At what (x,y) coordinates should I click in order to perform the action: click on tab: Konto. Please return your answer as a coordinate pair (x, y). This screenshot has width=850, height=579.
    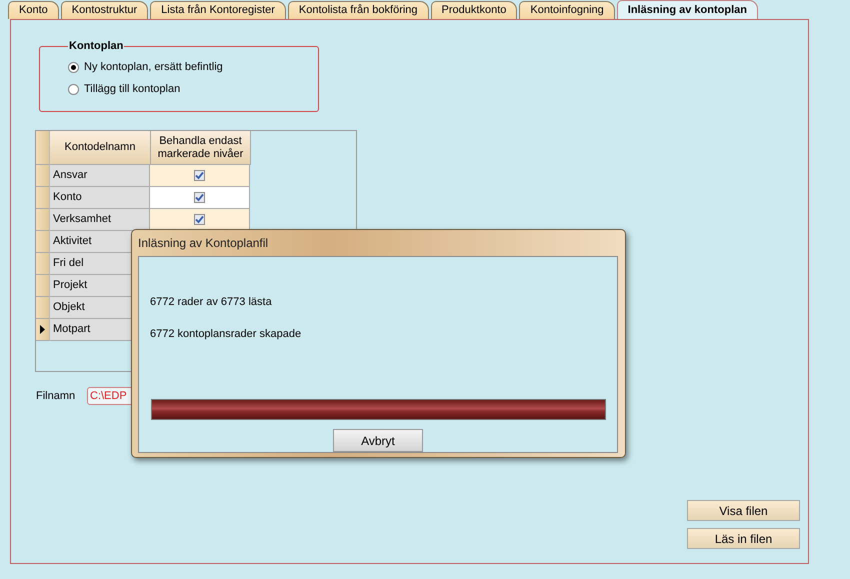
    Looking at the image, I should click on (33, 10).